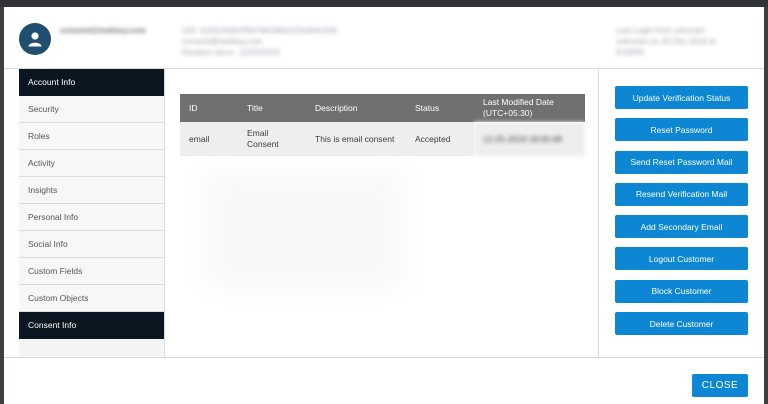 The image size is (768, 404). What do you see at coordinates (518, 102) in the screenshot?
I see `column-header-last-modified-label: Last Modified Date` at bounding box center [518, 102].